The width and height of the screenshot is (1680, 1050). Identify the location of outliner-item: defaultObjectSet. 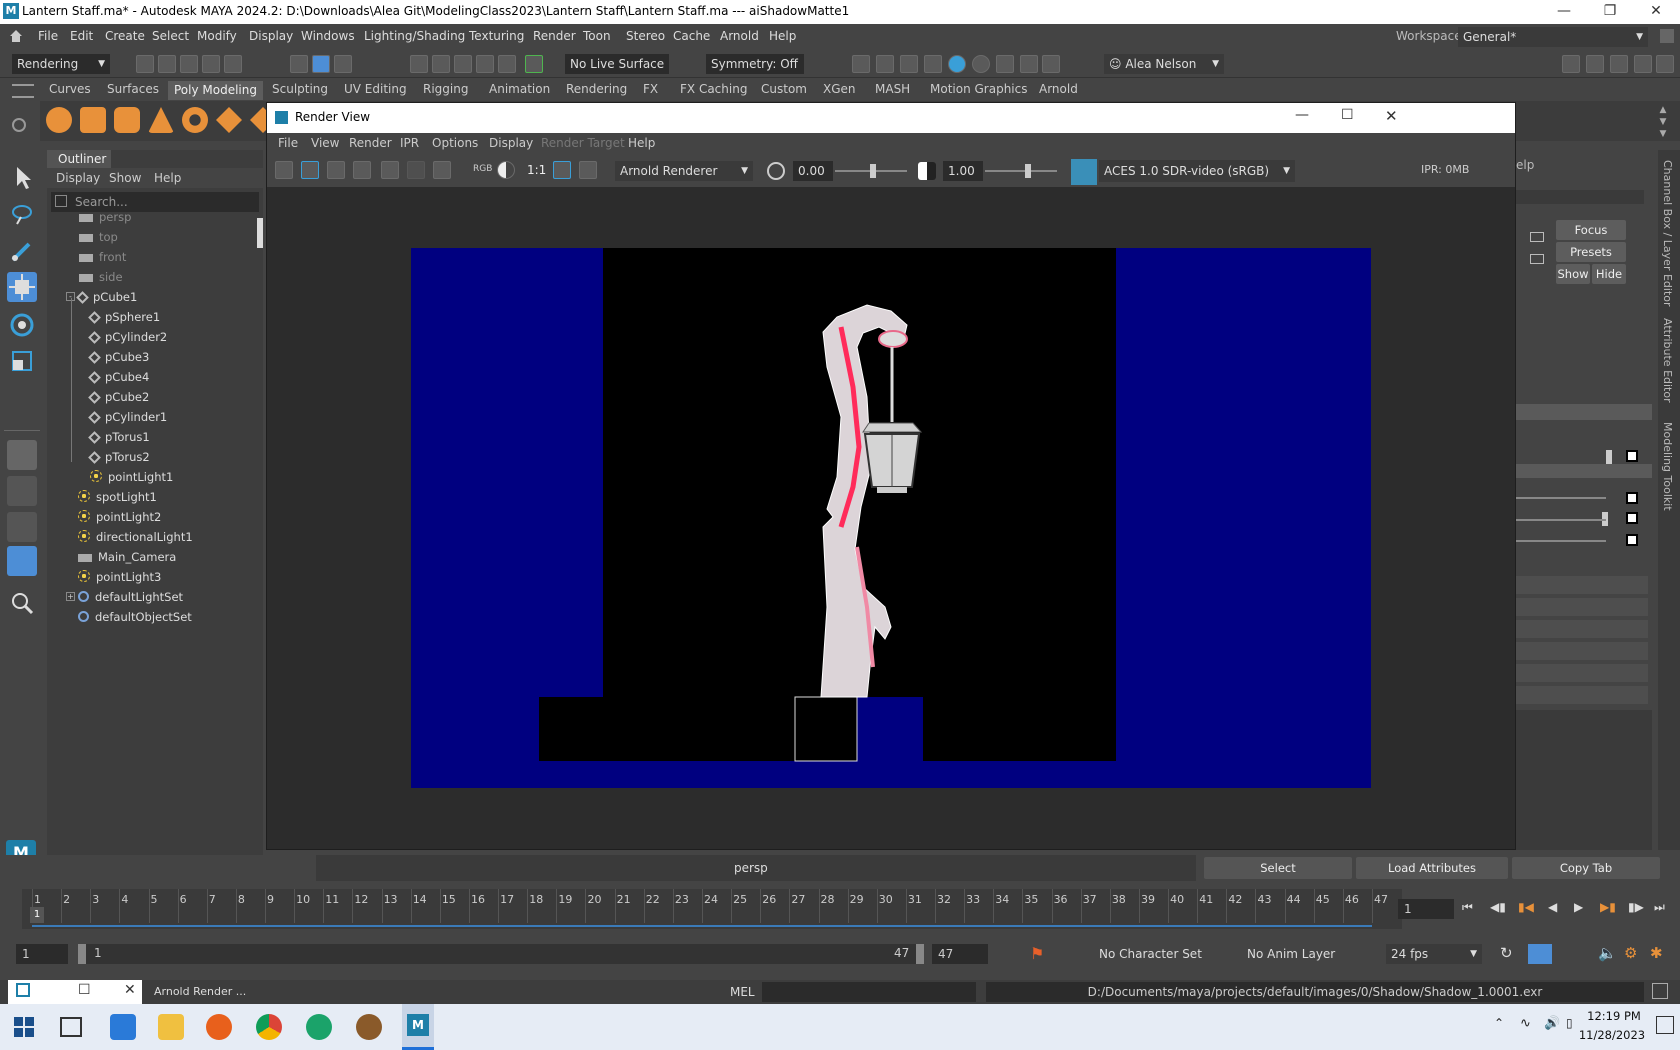
(135, 617).